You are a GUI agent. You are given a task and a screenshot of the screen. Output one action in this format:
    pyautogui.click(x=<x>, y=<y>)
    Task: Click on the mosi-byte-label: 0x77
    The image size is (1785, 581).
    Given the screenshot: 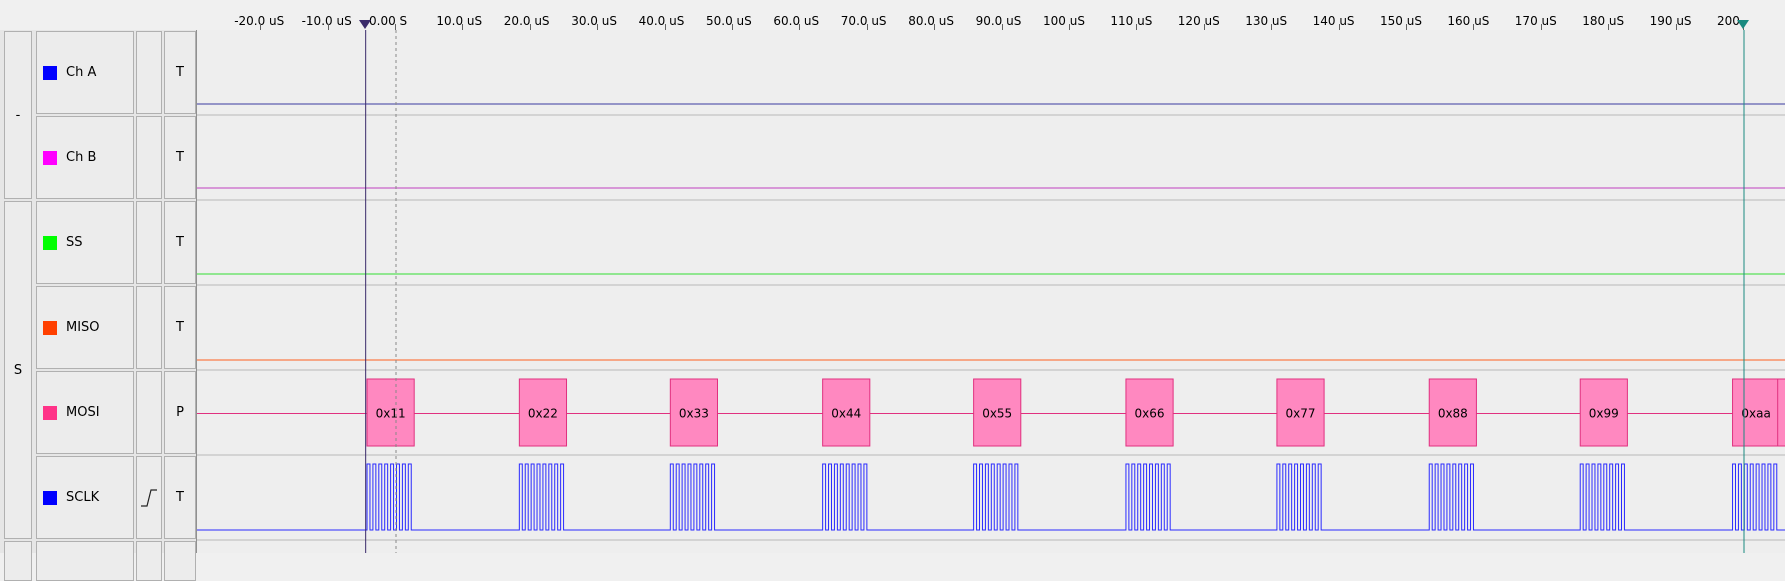 What is the action you would take?
    pyautogui.click(x=1301, y=414)
    